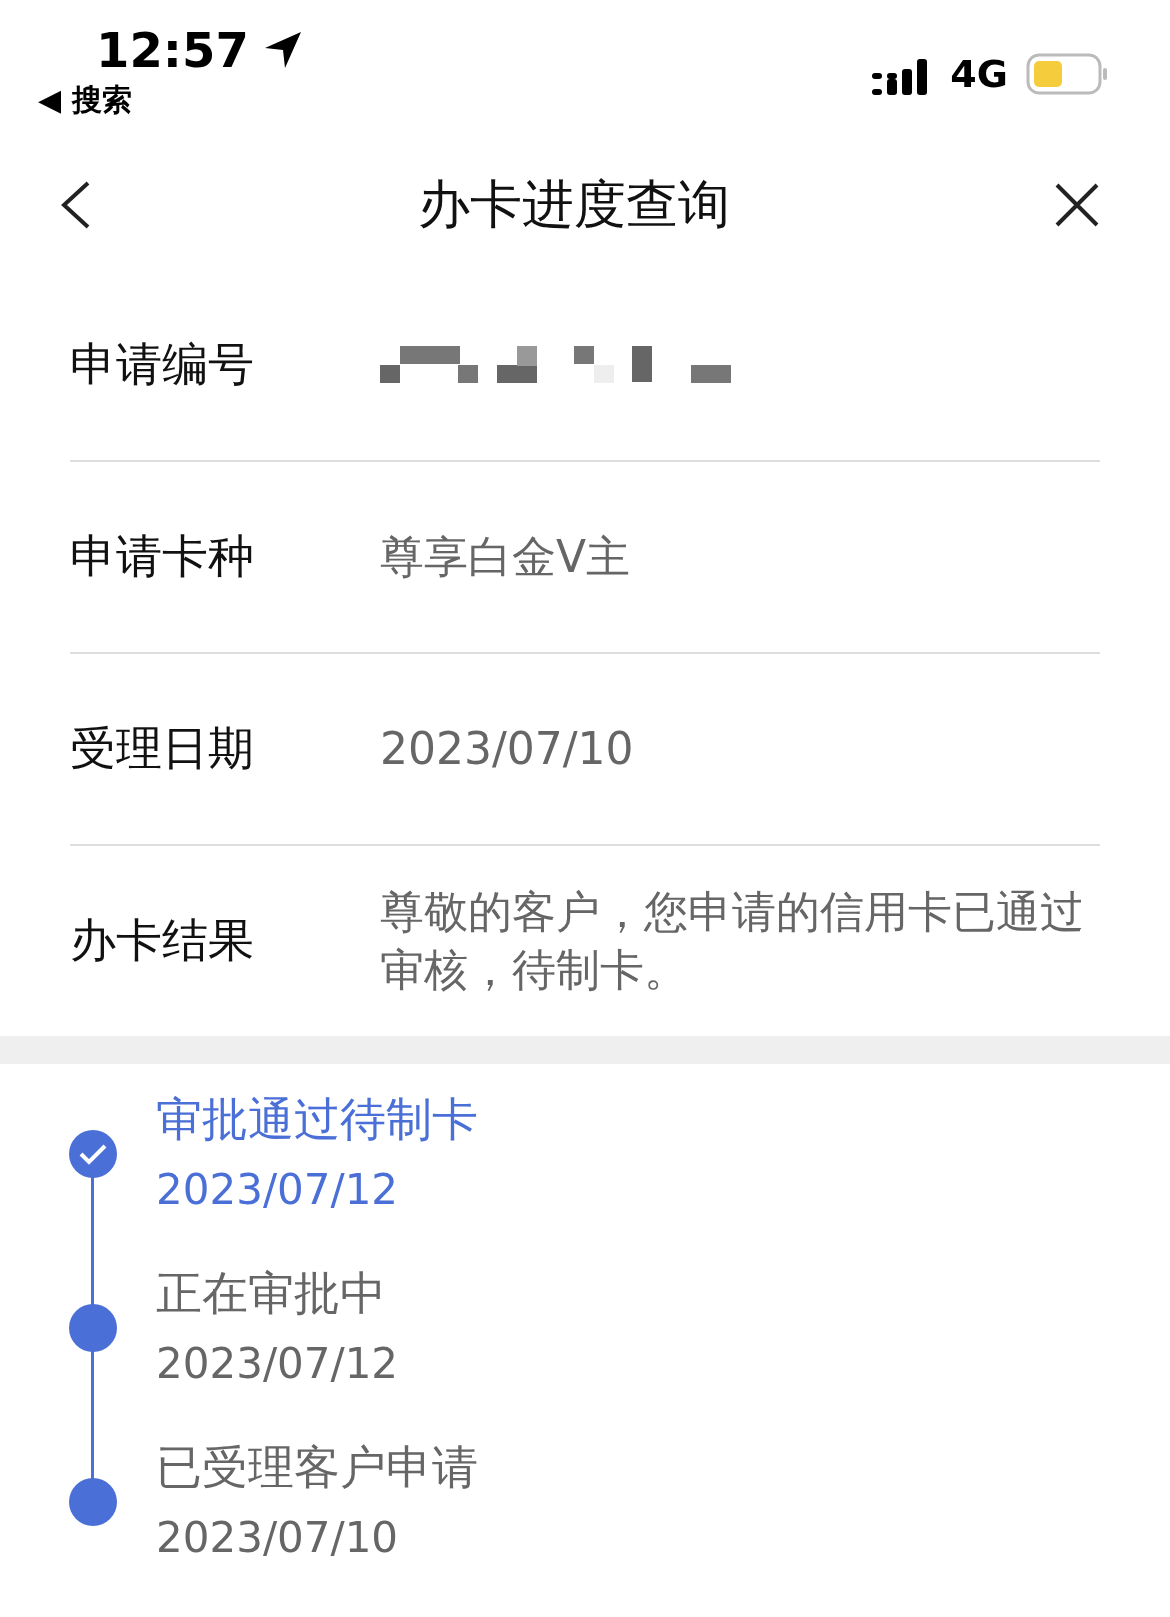 This screenshot has width=1170, height=1617. Describe the element at coordinates (162, 940) in the screenshot. I see `field-label: 办卡结果` at that location.